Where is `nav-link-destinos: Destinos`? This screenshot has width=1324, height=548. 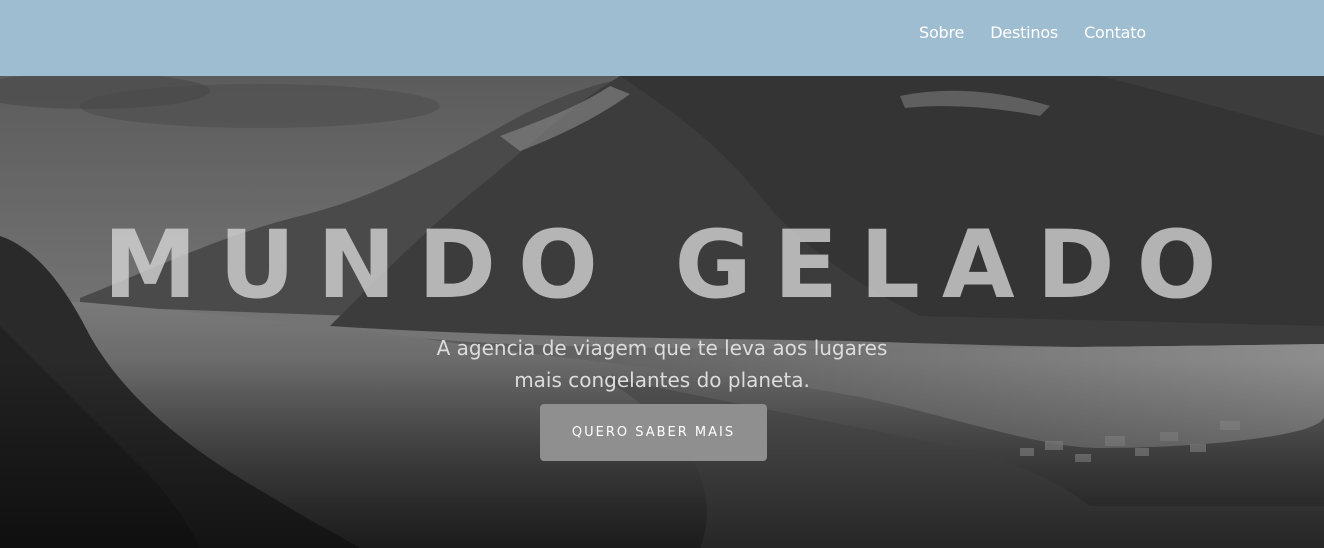 nav-link-destinos: Destinos is located at coordinates (1024, 33).